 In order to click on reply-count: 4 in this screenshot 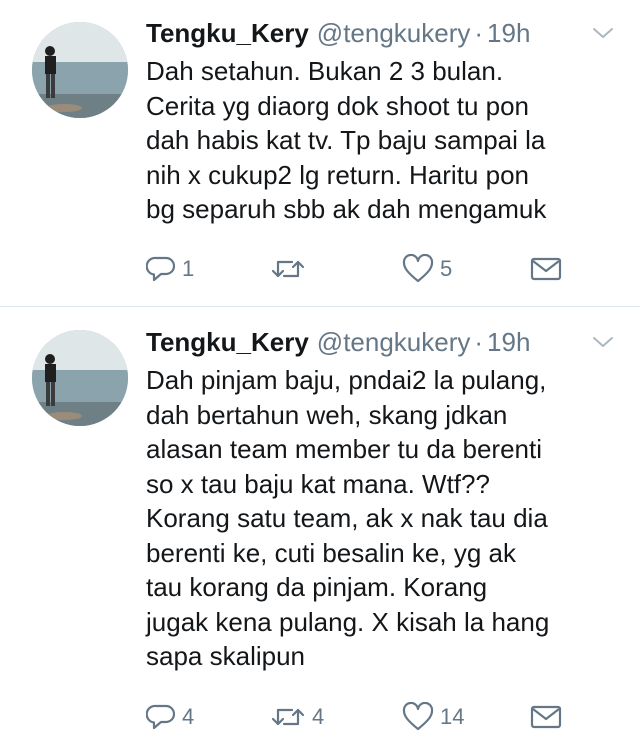, I will do `click(188, 716)`.